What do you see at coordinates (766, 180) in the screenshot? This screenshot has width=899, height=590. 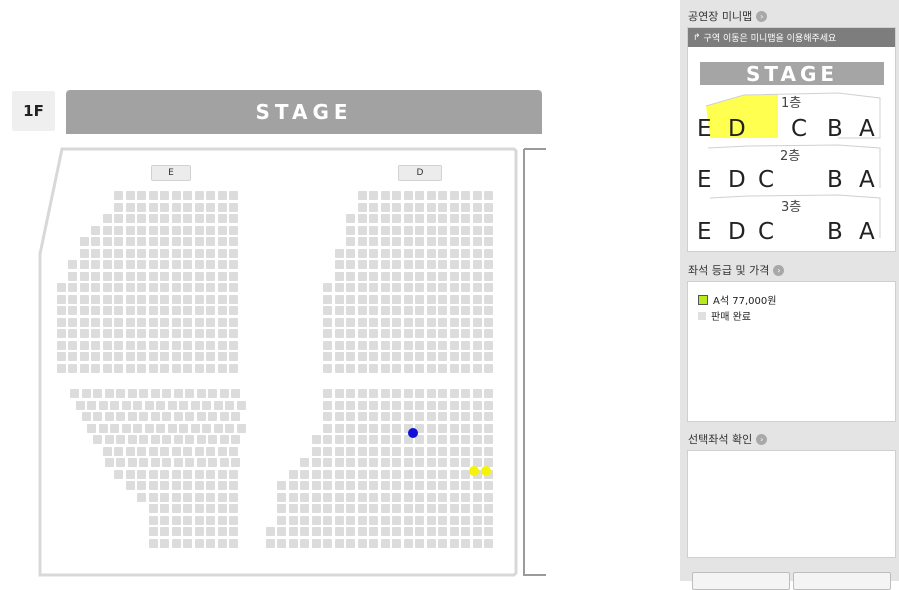 I see `minimap-zone-2f-c: C` at bounding box center [766, 180].